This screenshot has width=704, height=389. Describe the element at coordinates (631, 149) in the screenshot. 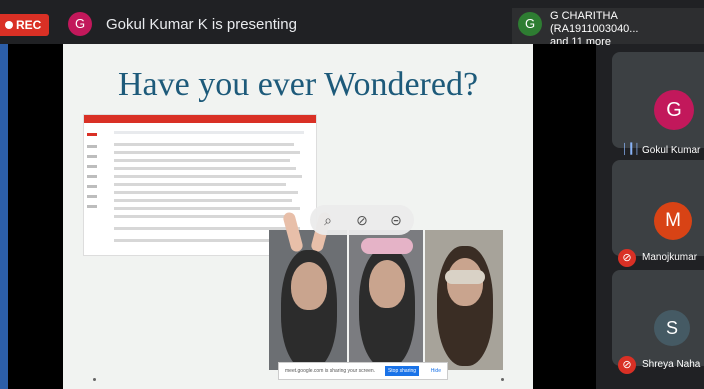

I see `speaking-indicator-icon: │┃│` at that location.